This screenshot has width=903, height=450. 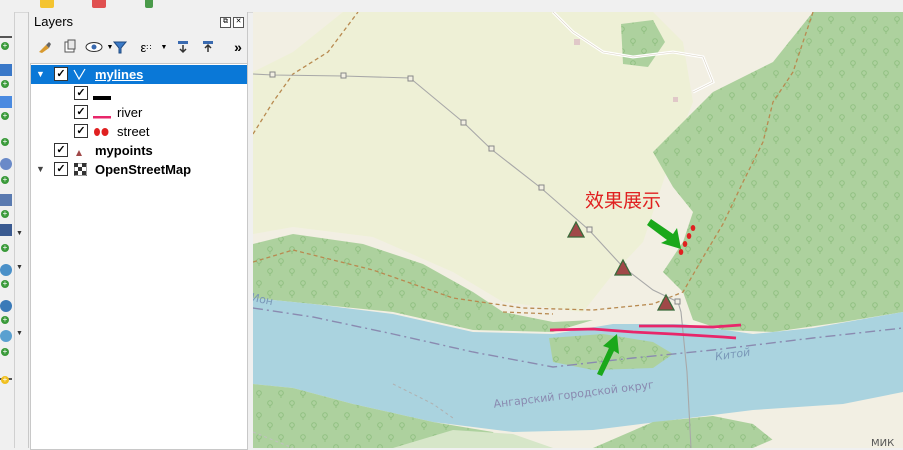 I want to click on panel-title: Layers, so click(x=54, y=21).